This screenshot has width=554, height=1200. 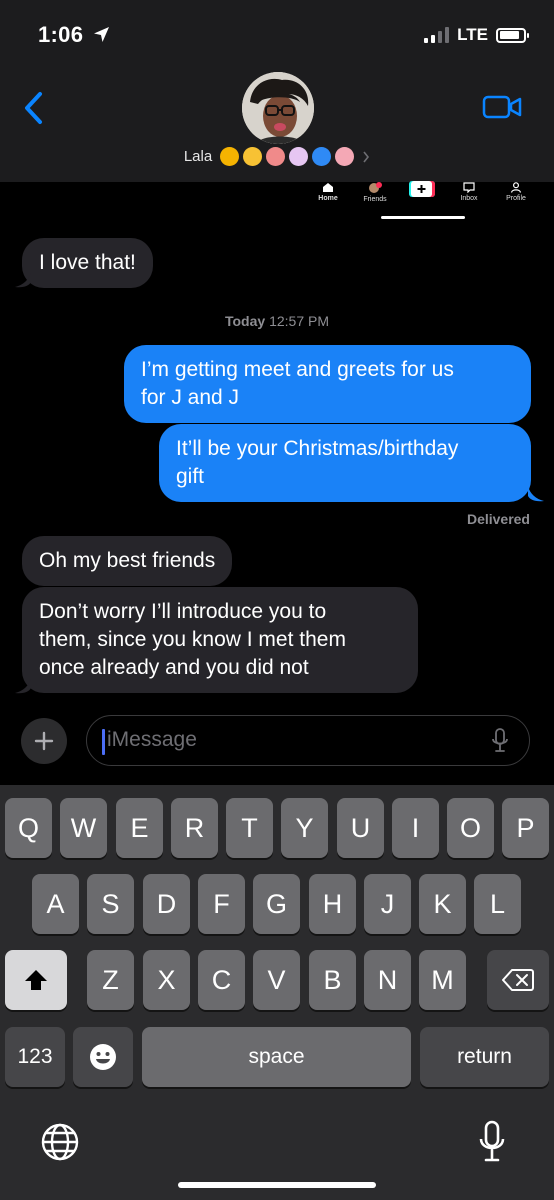 I want to click on plus-icon, so click(x=44, y=741).